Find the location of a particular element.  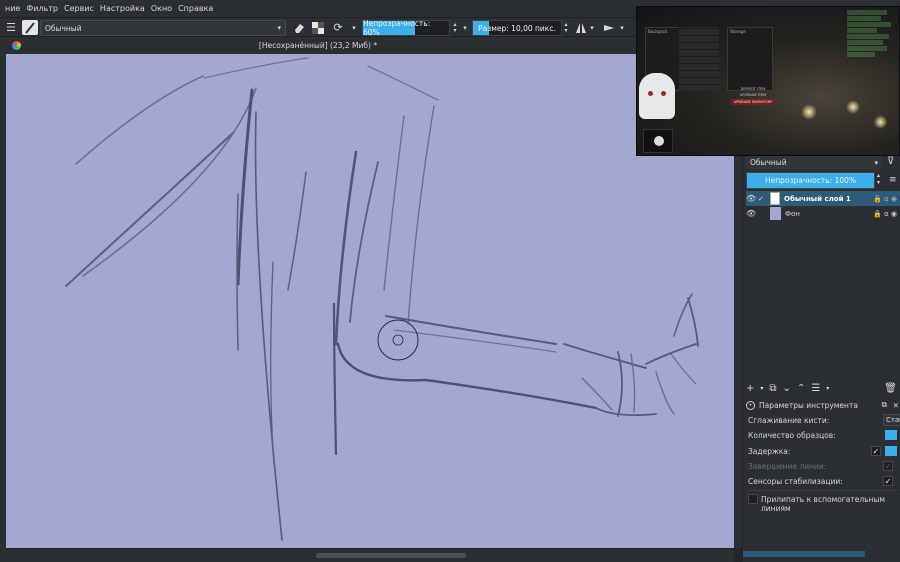

hamburger-icon: ☰ is located at coordinates (11, 27).